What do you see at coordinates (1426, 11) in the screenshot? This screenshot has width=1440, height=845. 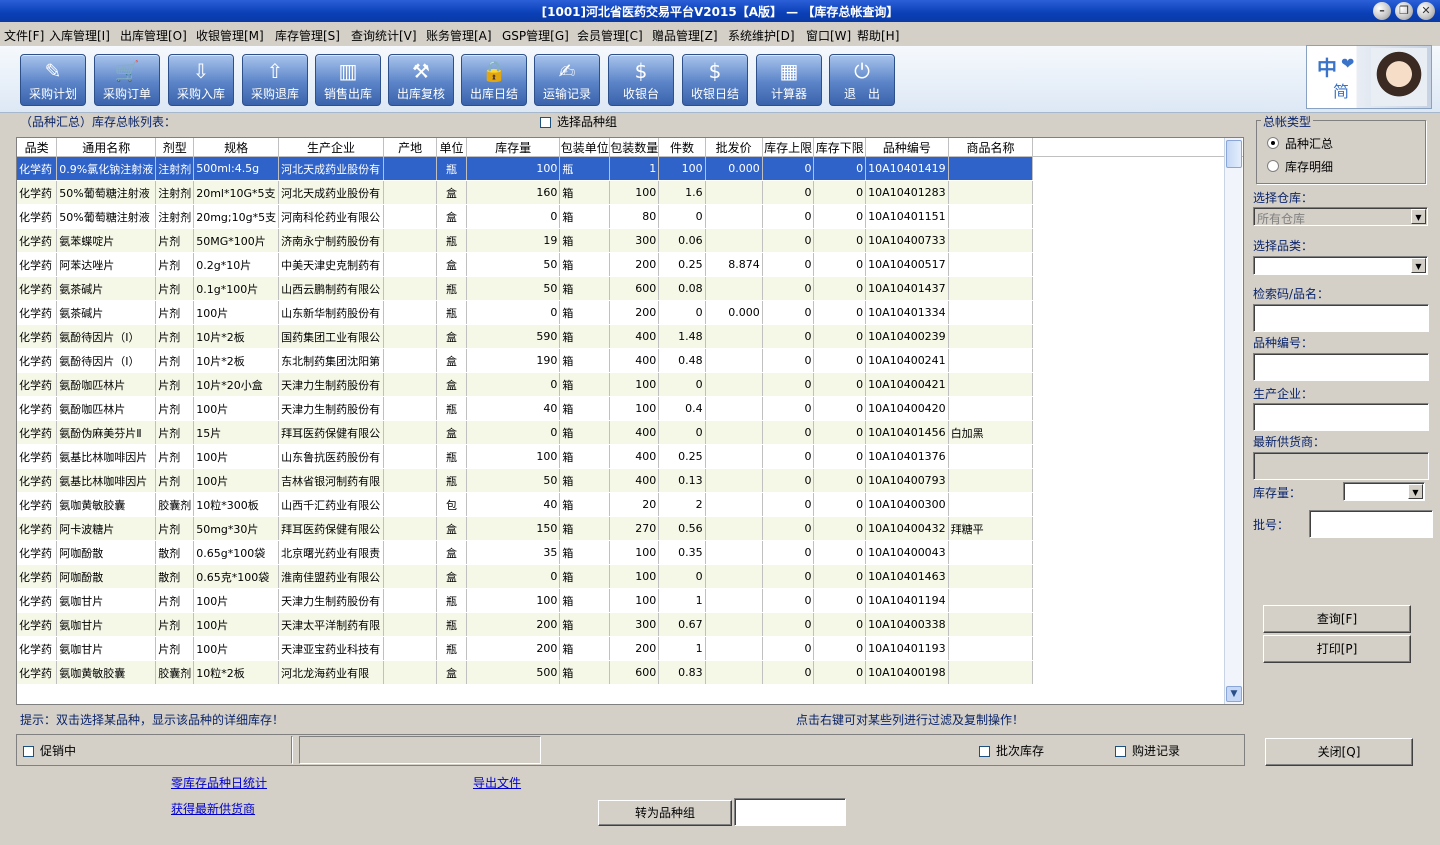 I see `close-icon: ✕` at bounding box center [1426, 11].